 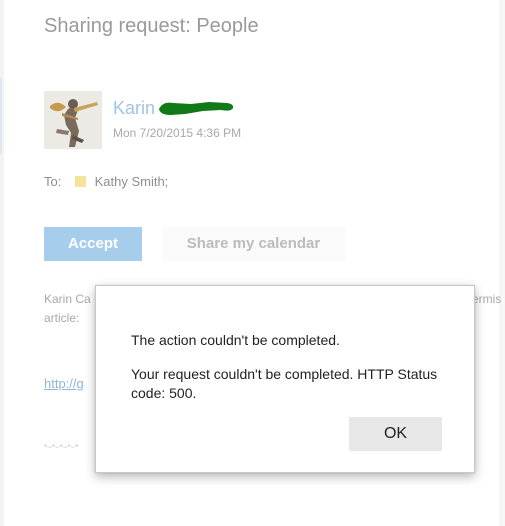 What do you see at coordinates (80, 181) in the screenshot?
I see `recipient-color-swatch-icon` at bounding box center [80, 181].